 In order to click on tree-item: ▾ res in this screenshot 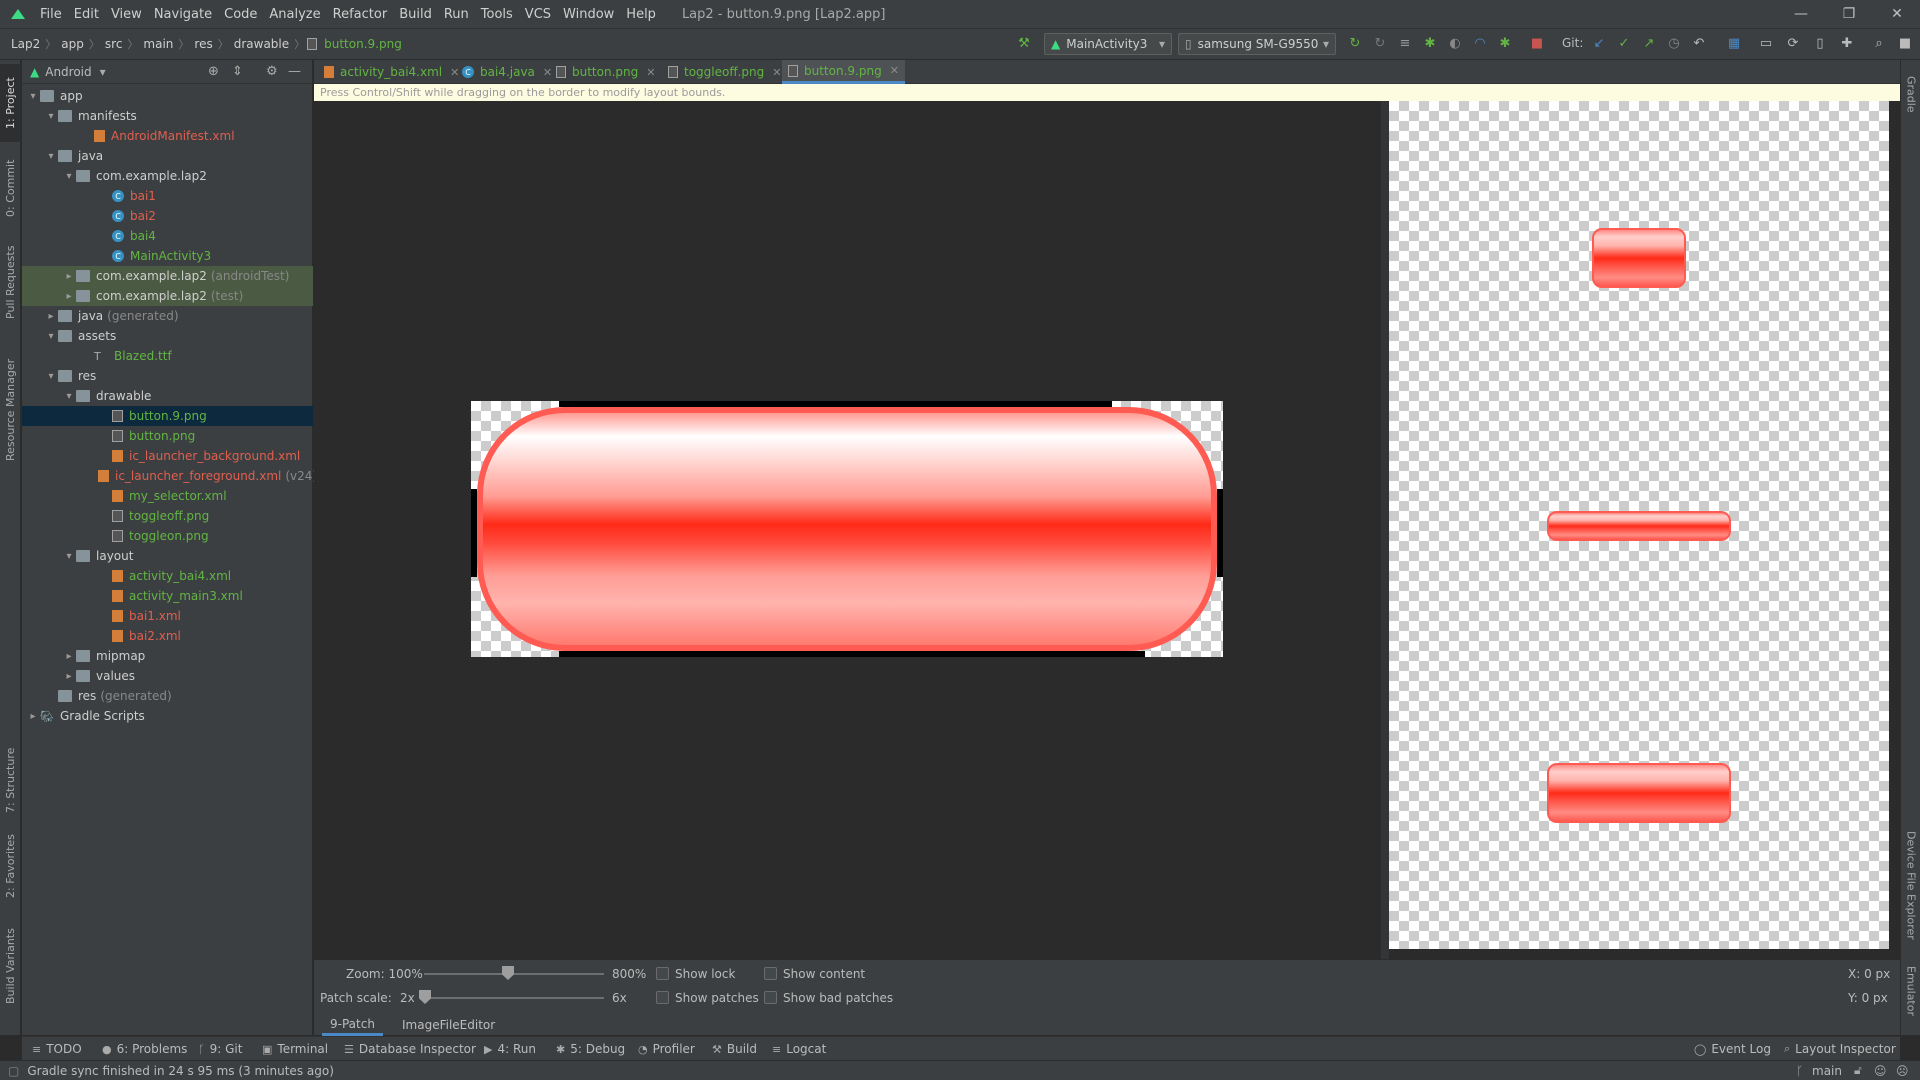, I will do `click(167, 376)`.